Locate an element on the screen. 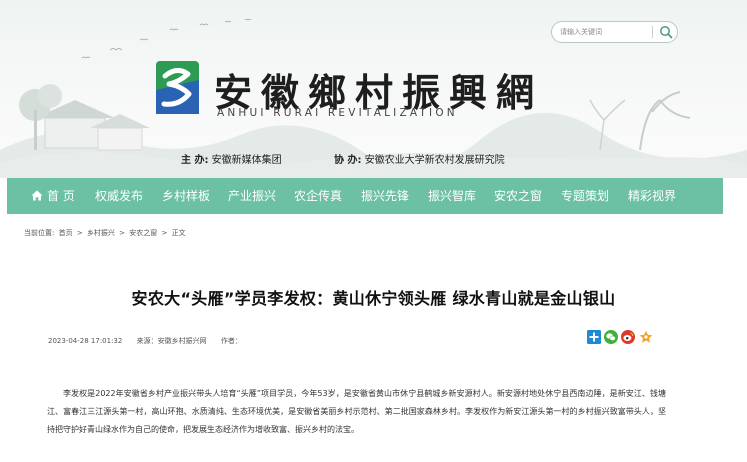 The image size is (747, 462). plus-share-icon is located at coordinates (594, 337).